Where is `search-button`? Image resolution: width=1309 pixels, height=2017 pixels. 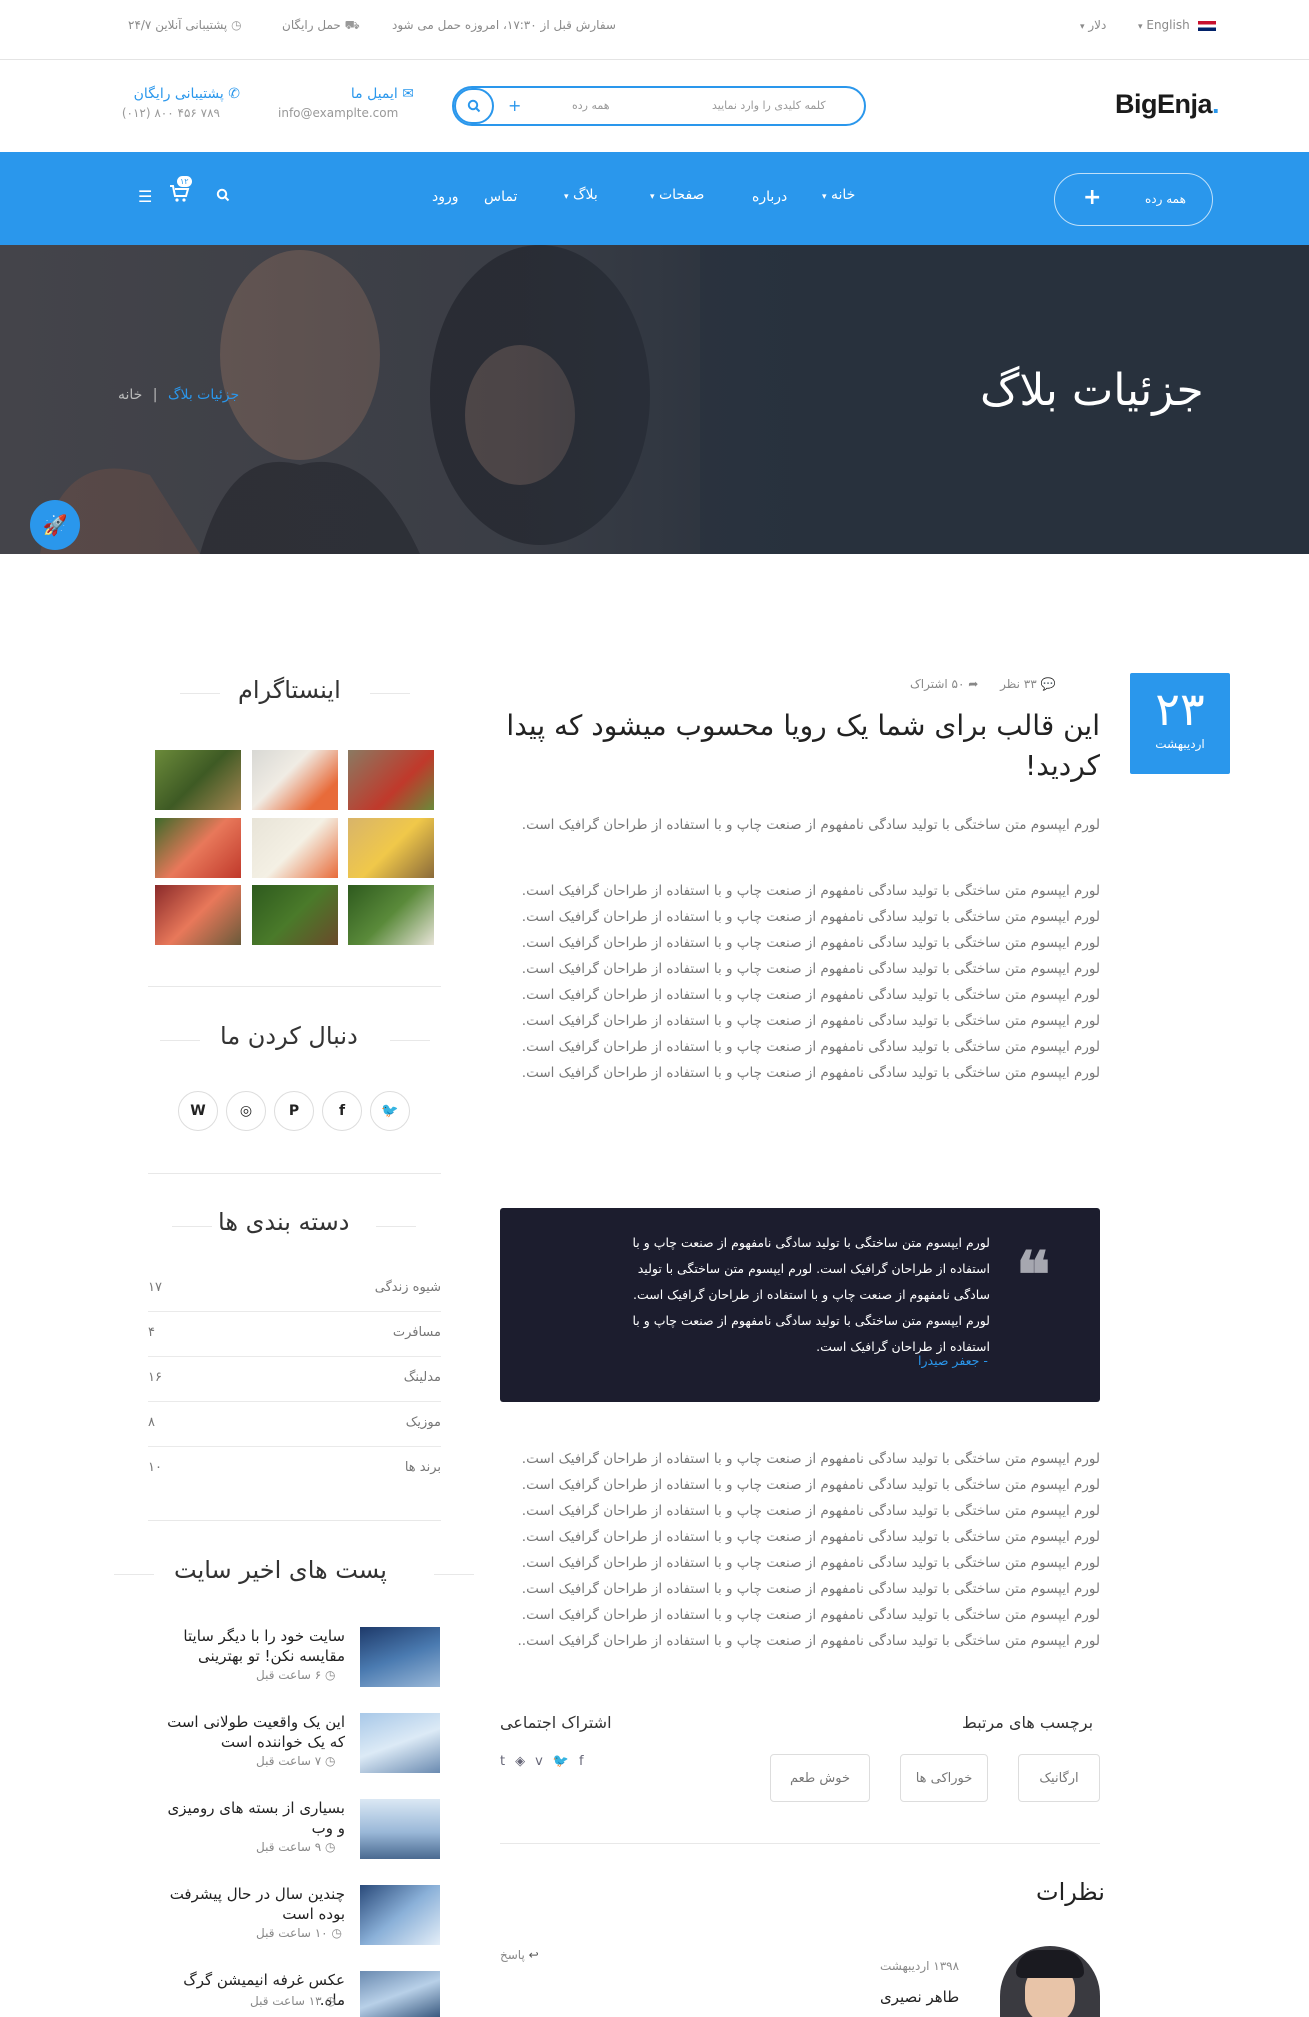
search-button is located at coordinates (474, 106).